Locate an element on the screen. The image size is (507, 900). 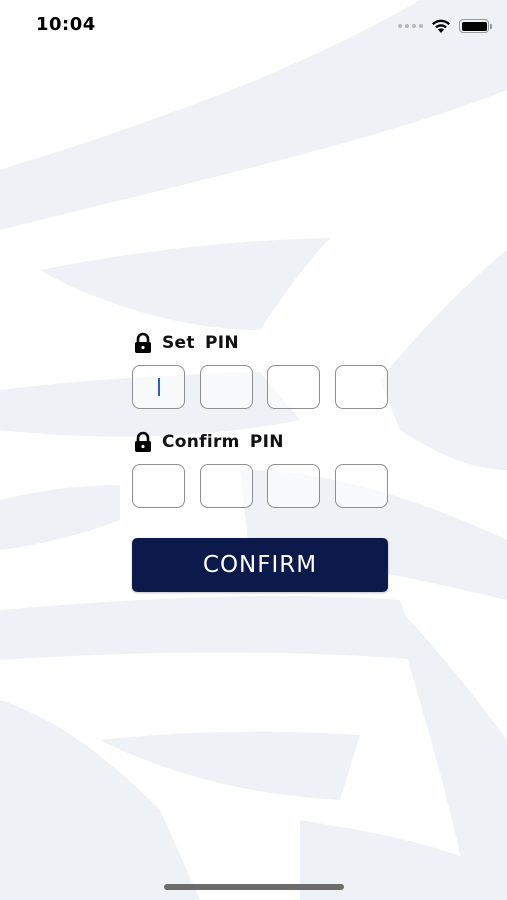
text-cursor is located at coordinates (158, 387).